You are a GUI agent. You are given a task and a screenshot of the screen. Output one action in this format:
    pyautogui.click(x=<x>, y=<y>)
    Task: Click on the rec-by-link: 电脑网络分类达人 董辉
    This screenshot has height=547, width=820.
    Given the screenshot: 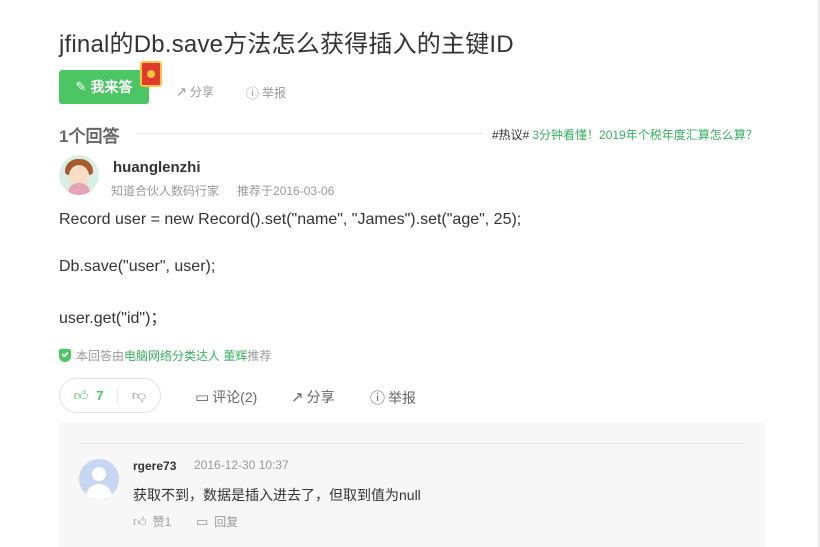 What is the action you would take?
    pyautogui.click(x=185, y=355)
    